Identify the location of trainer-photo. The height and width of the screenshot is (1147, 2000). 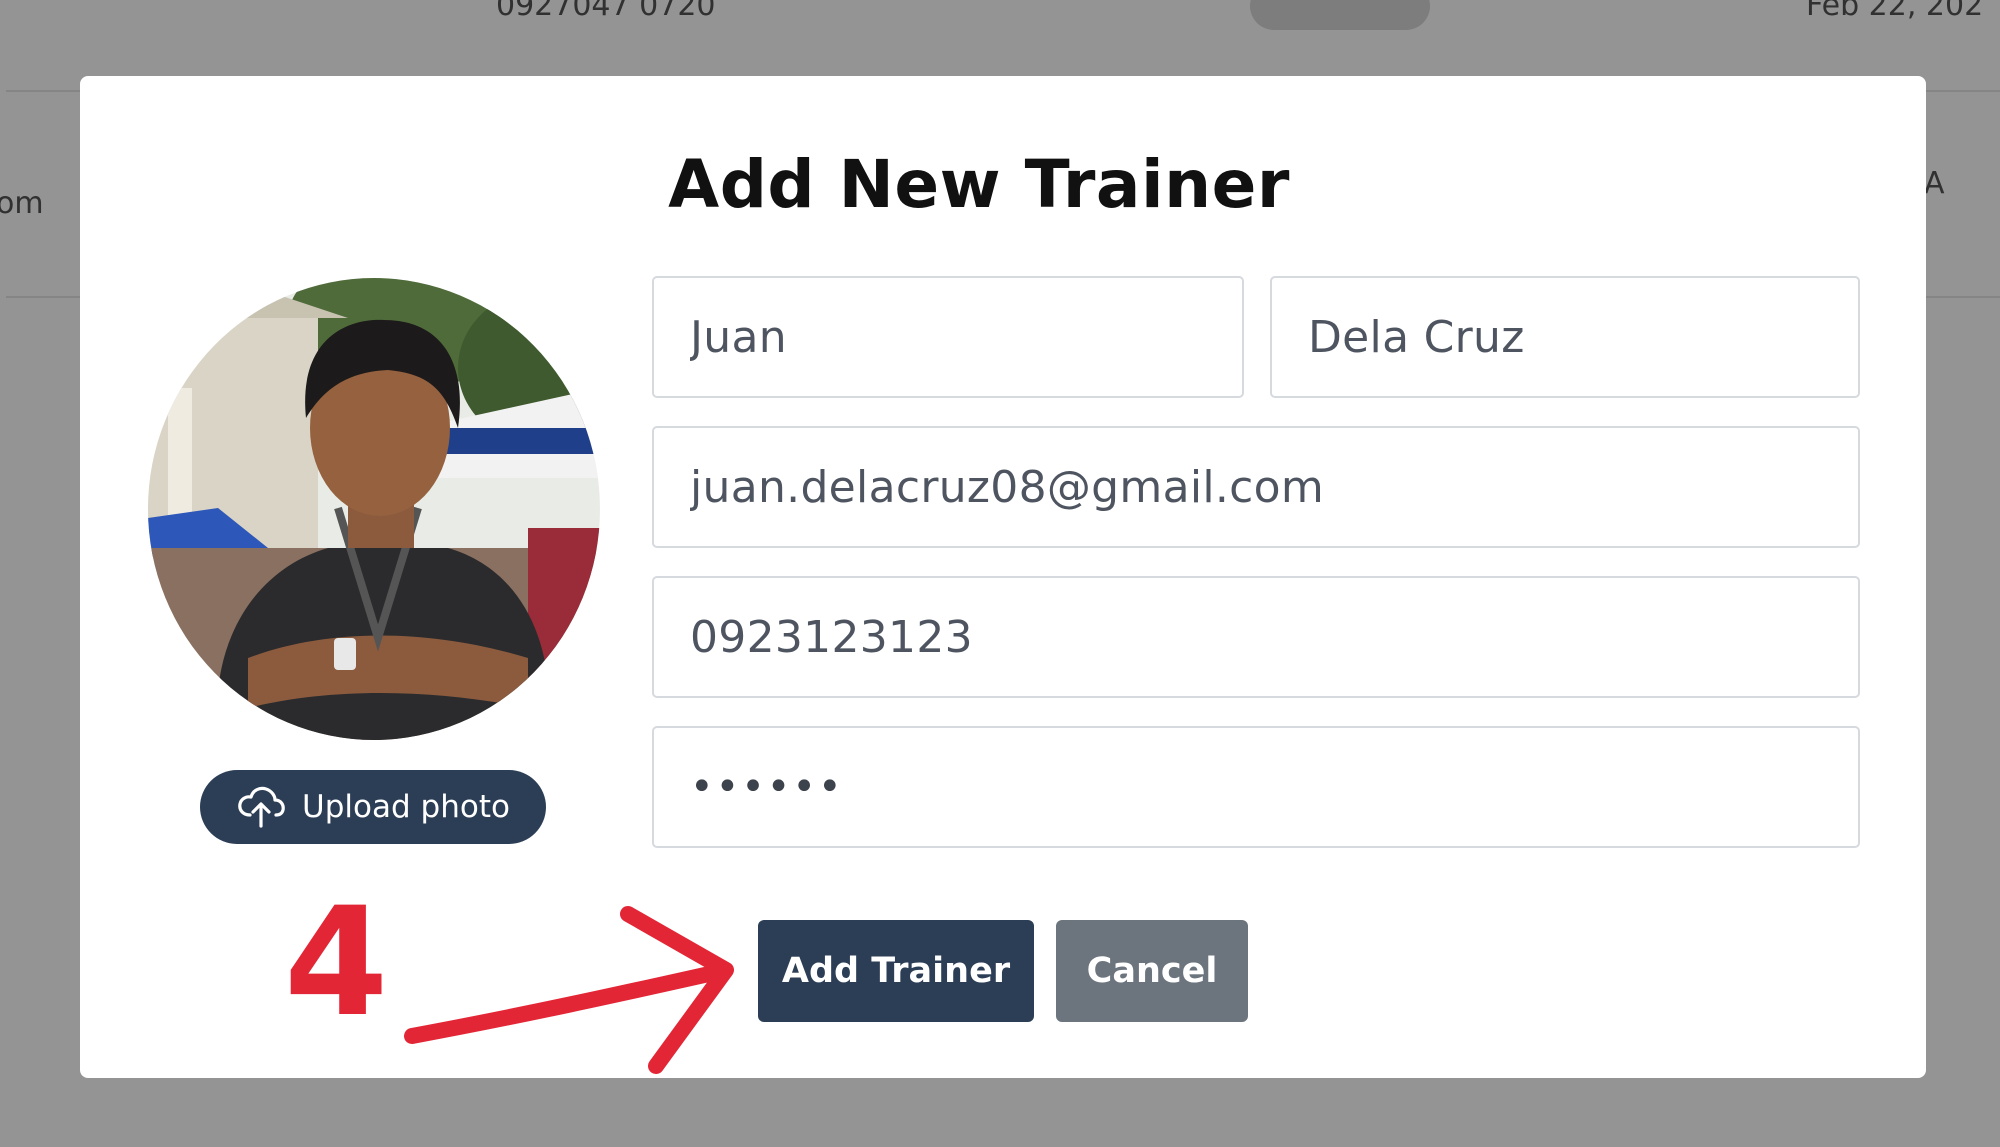
(374, 509).